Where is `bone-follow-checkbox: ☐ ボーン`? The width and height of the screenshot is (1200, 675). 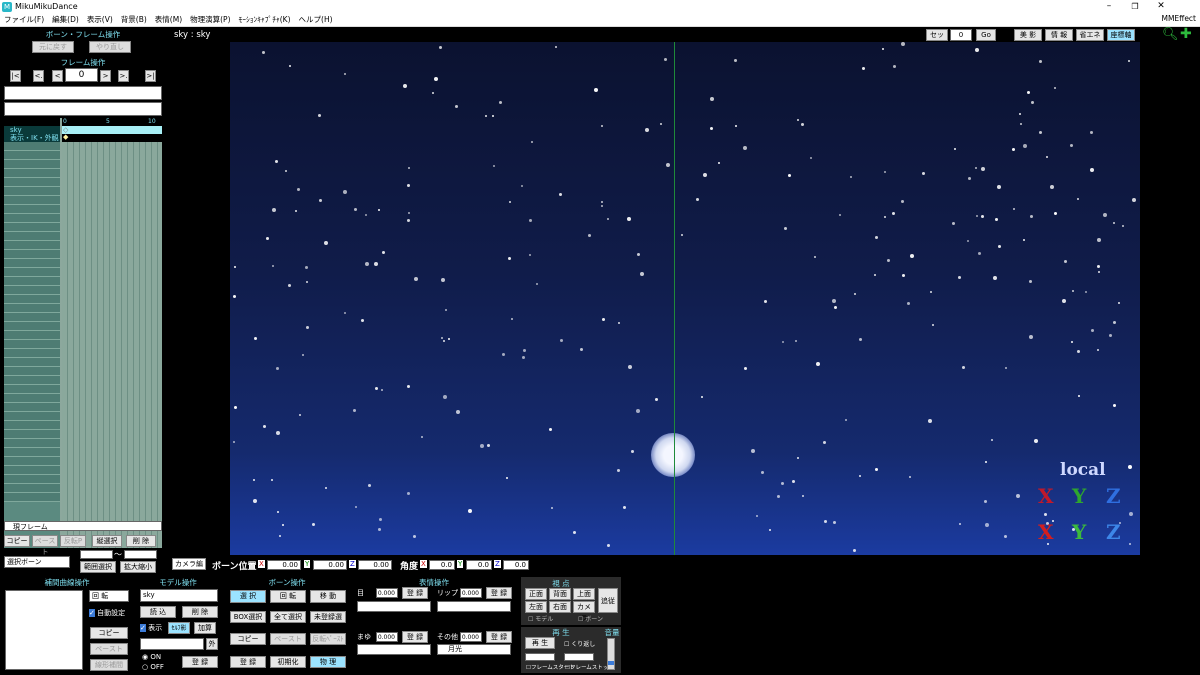 bone-follow-checkbox: ☐ ボーン is located at coordinates (590, 618).